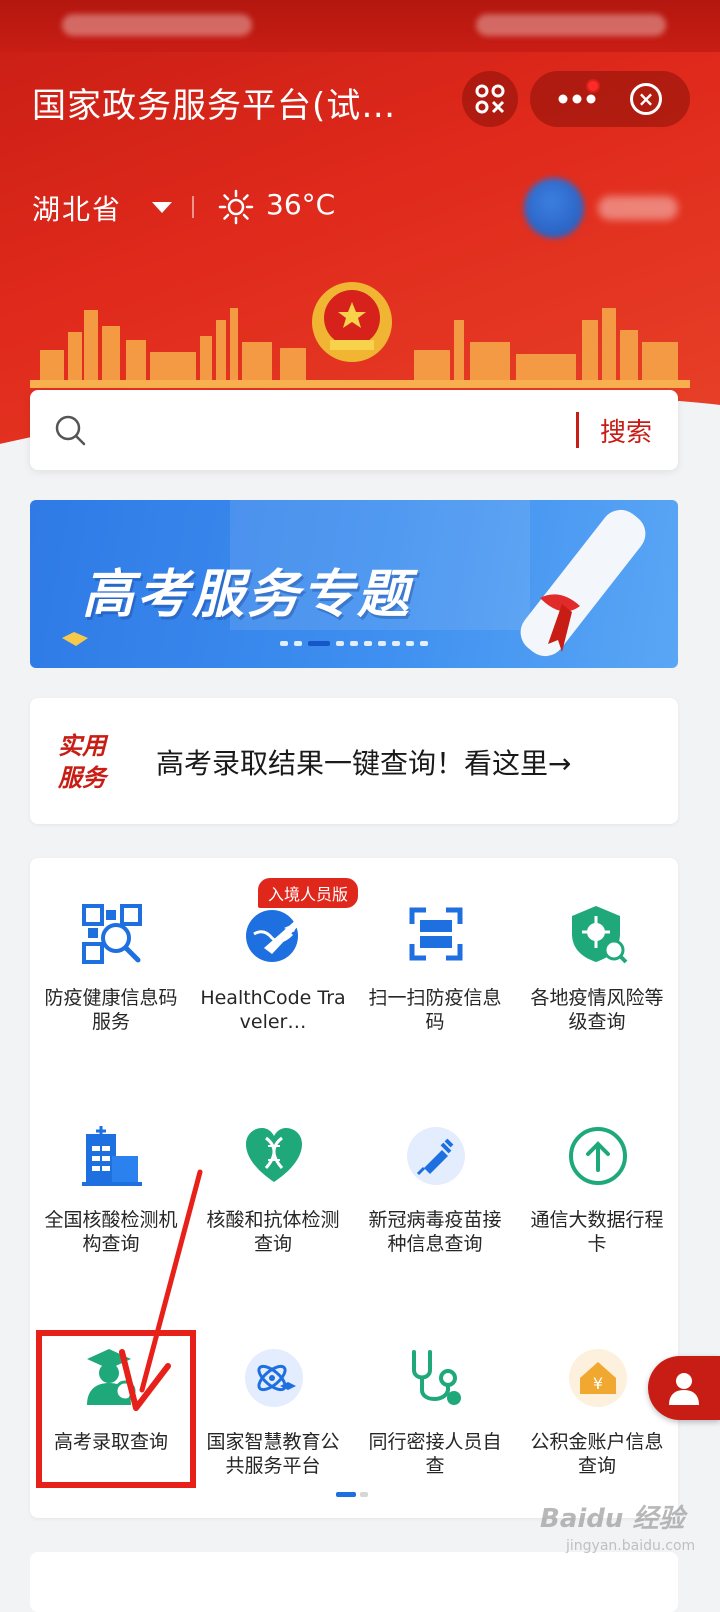 This screenshot has width=720, height=1612. What do you see at coordinates (354, 430) in the screenshot?
I see `search-bar: 搜索` at bounding box center [354, 430].